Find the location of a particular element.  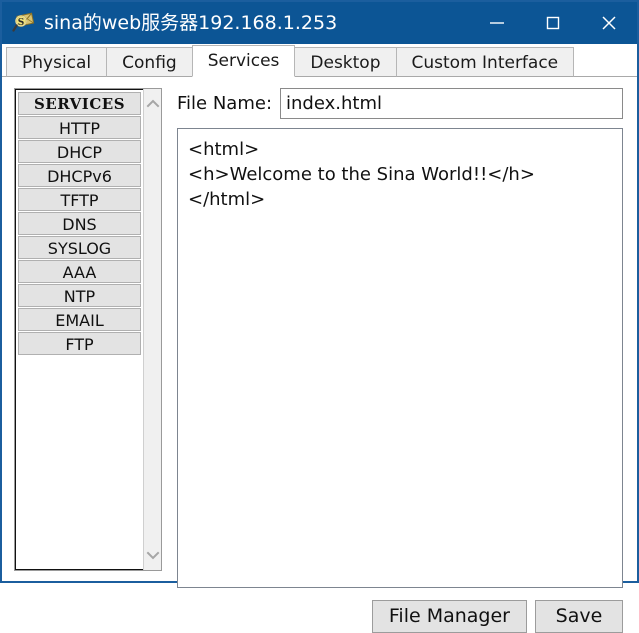

title-bar: S sina的web服务器192.168.1.253 is located at coordinates (319, 23).